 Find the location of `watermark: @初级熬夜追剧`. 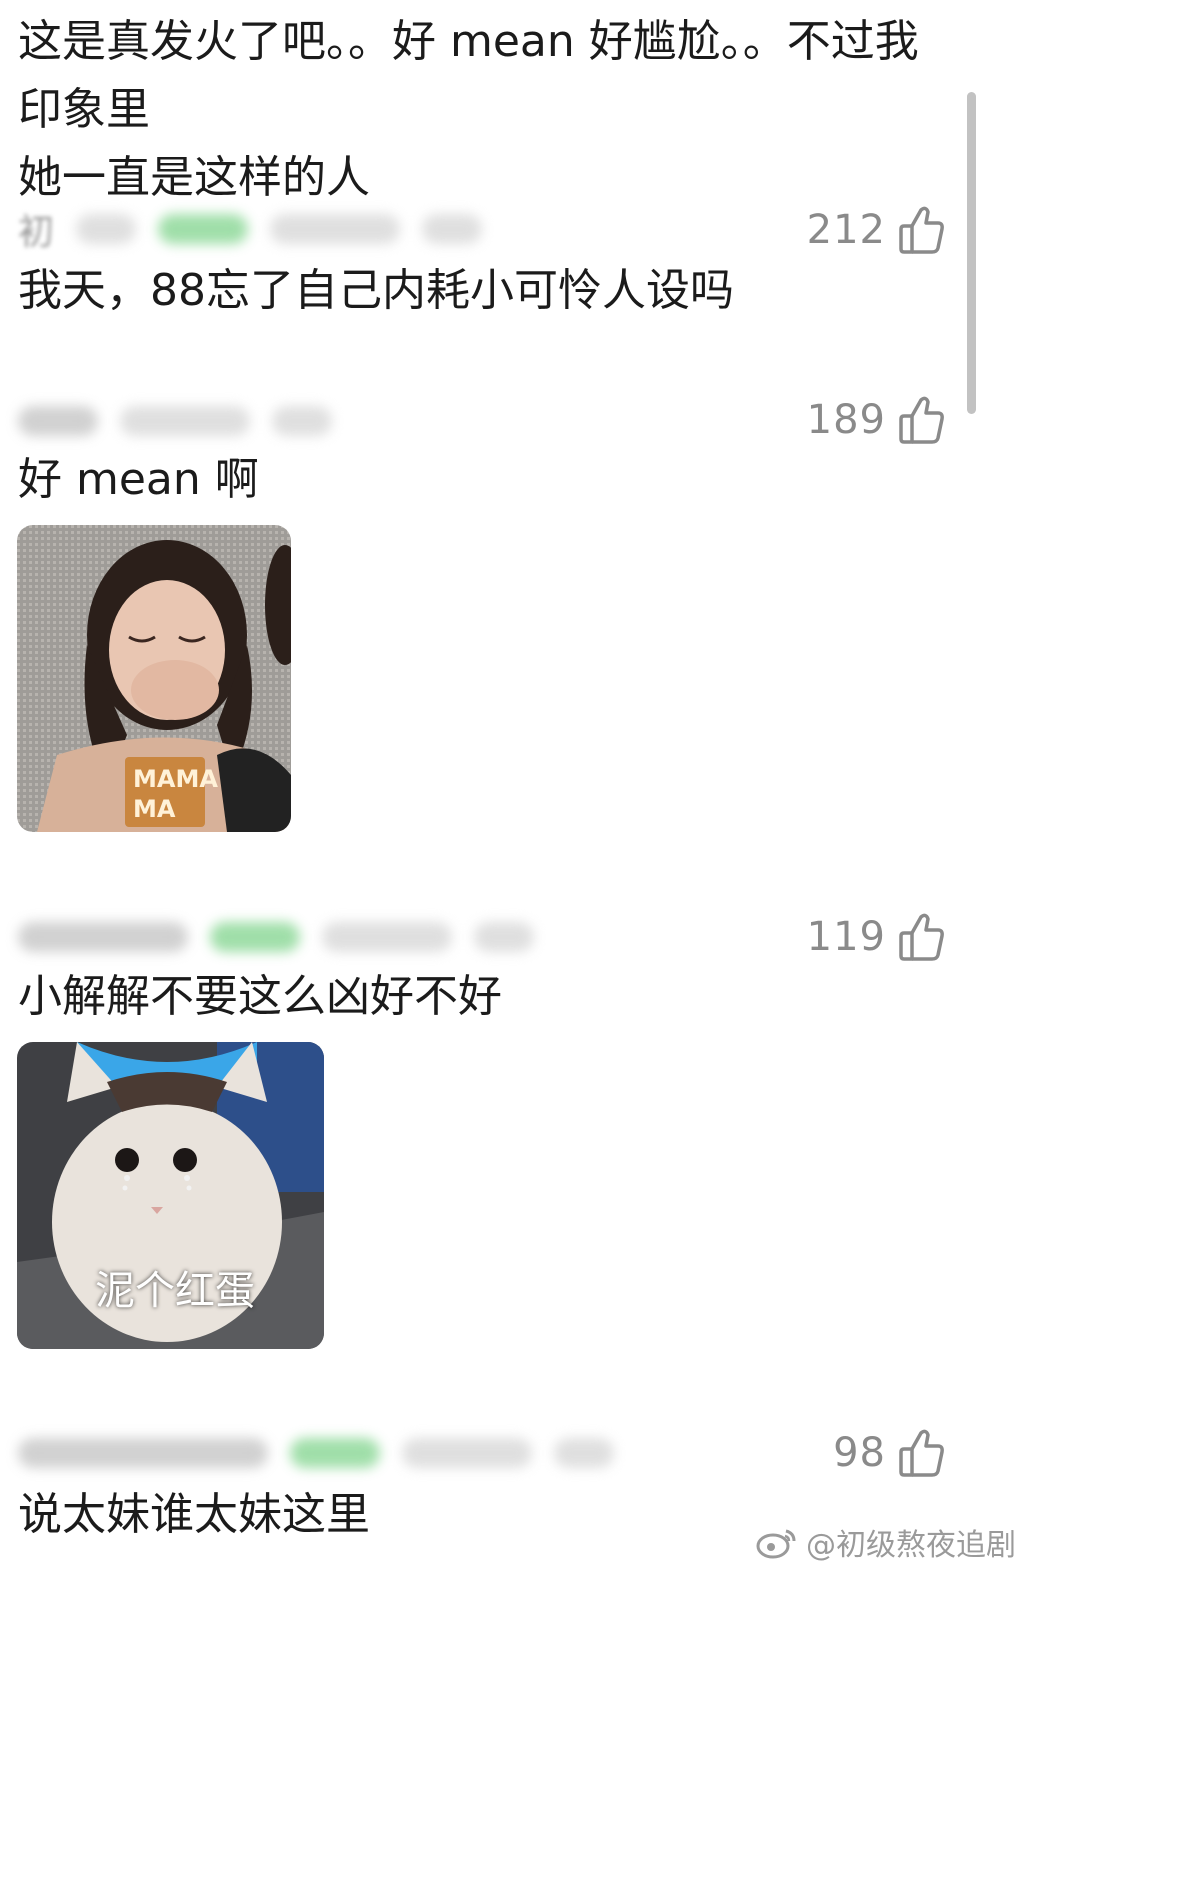

watermark: @初级熬夜追剧 is located at coordinates (886, 1542).